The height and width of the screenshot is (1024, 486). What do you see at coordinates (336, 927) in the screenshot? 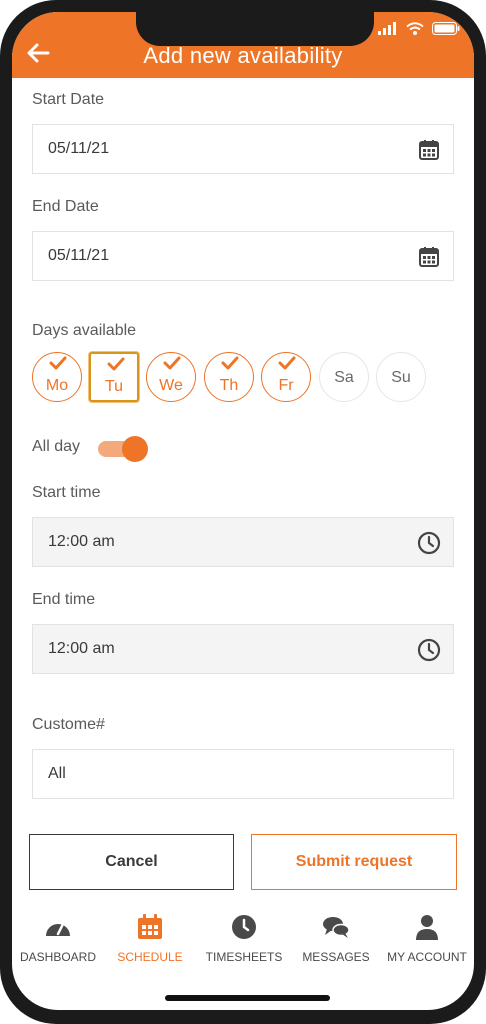
I see `chat-bubbles-icon` at bounding box center [336, 927].